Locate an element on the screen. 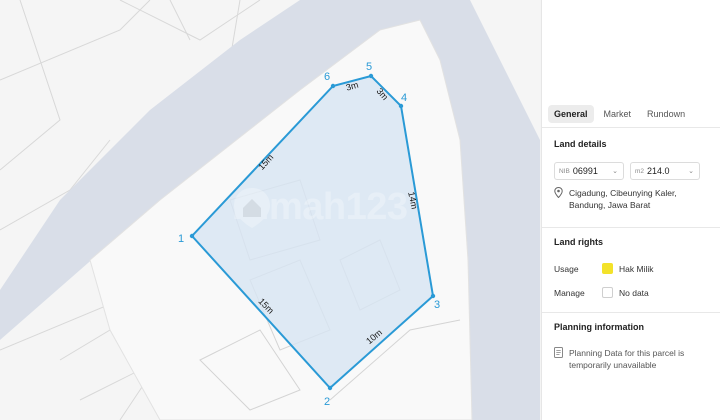  parcel-vertex-label: 2 is located at coordinates (327, 402).